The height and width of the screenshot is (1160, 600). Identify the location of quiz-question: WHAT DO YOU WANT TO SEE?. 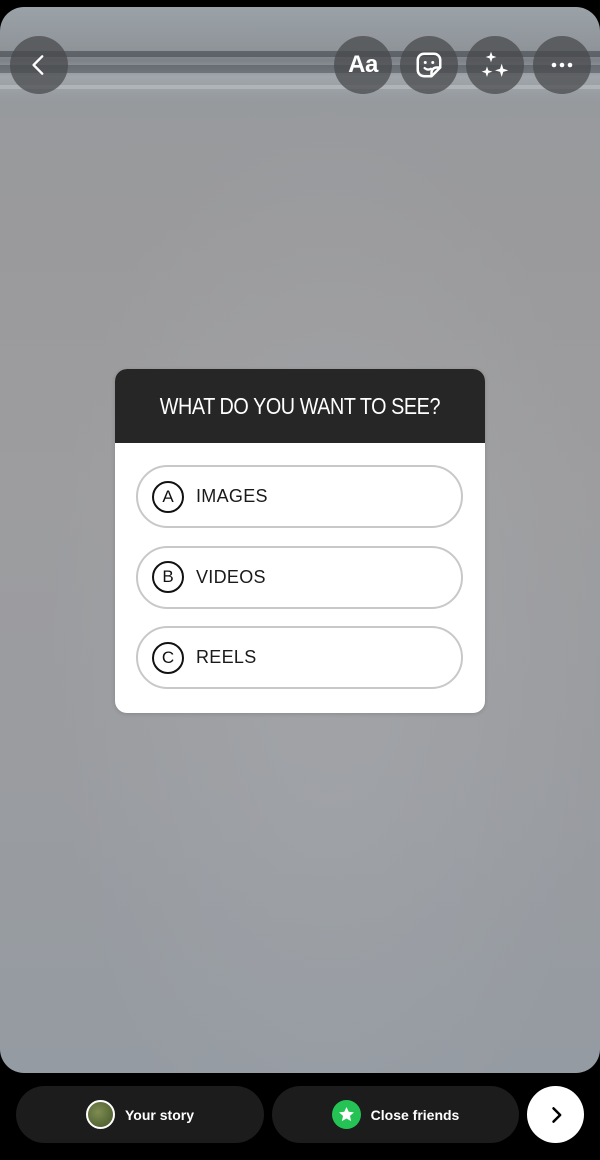
(300, 406).